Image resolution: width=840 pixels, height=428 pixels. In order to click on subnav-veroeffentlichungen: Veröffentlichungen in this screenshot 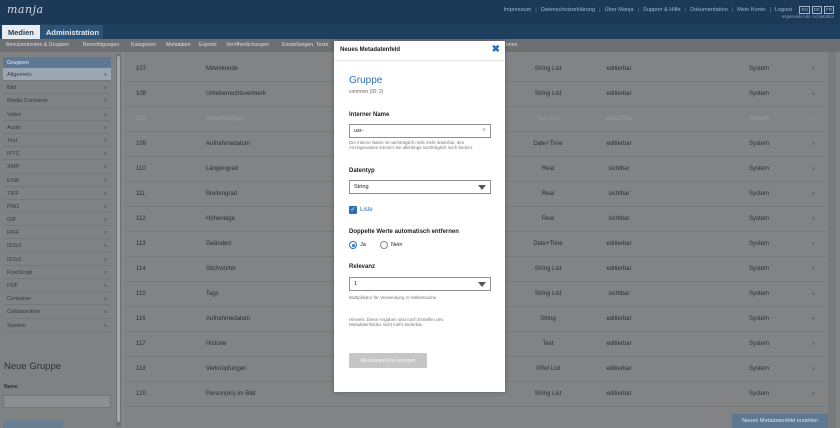, I will do `click(247, 45)`.